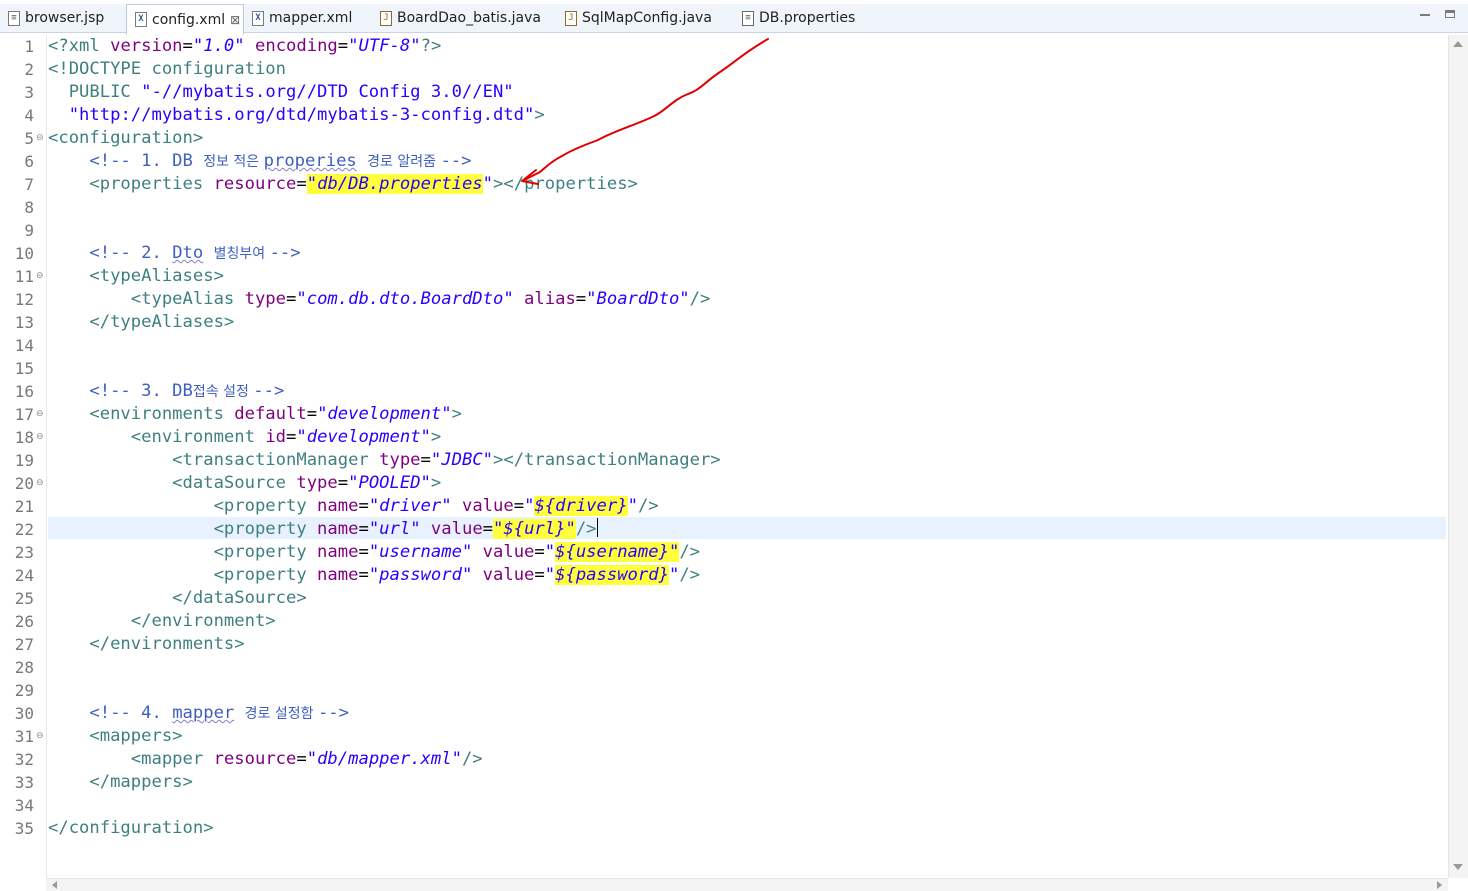  I want to click on line-number: 22, so click(24, 529).